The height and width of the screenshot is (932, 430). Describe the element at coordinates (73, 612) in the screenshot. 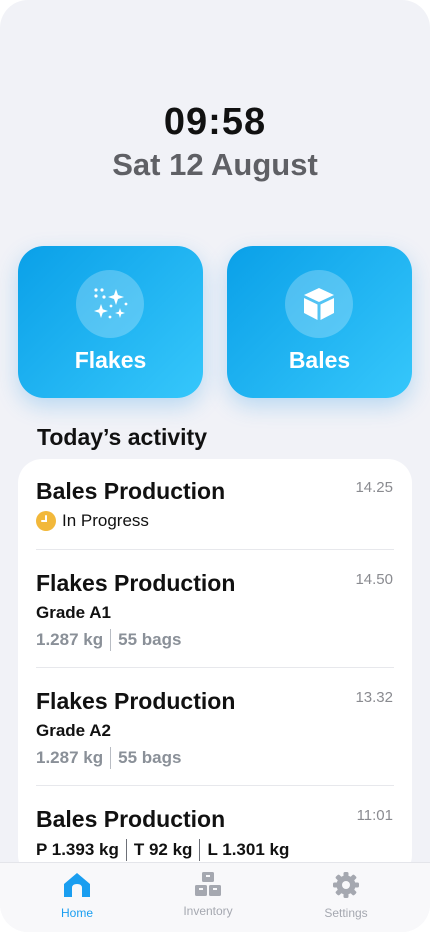

I see `grade-label: Grade A1` at that location.